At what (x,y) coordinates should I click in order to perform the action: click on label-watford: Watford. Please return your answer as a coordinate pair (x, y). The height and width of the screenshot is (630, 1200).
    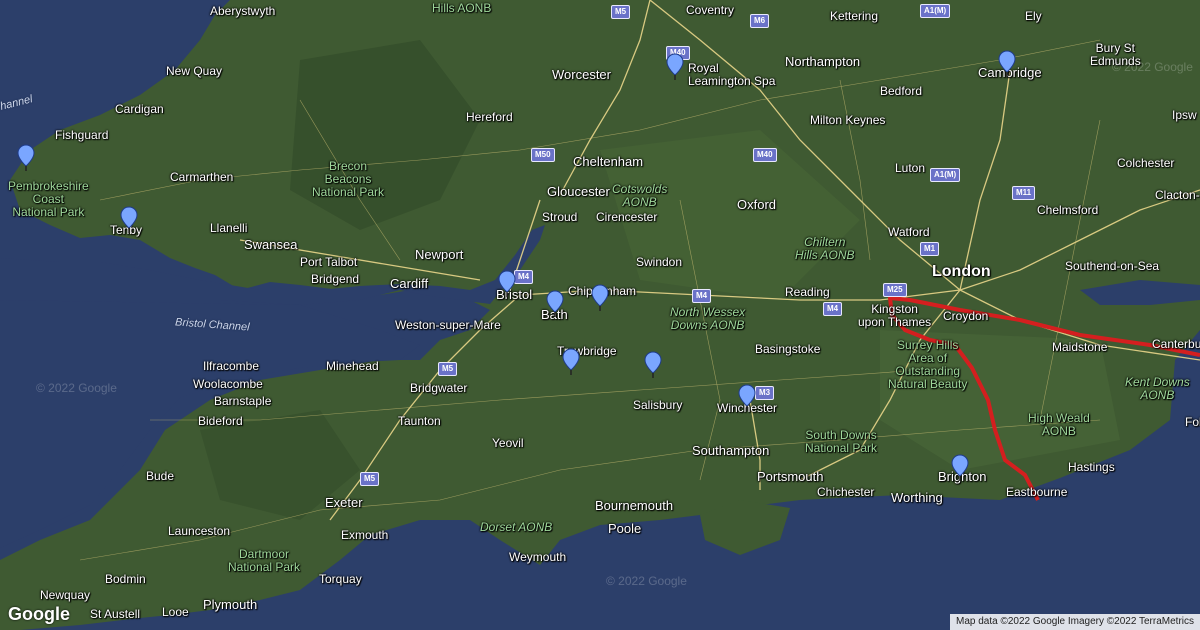
    Looking at the image, I should click on (909, 232).